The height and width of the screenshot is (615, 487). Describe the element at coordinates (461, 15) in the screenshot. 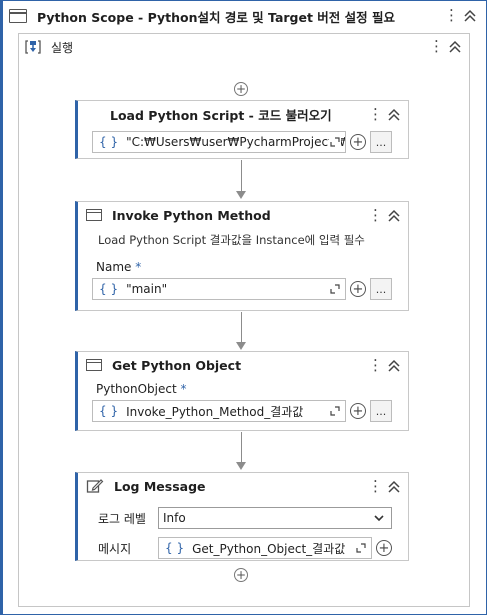

I see `scope-actions: ⋮` at that location.